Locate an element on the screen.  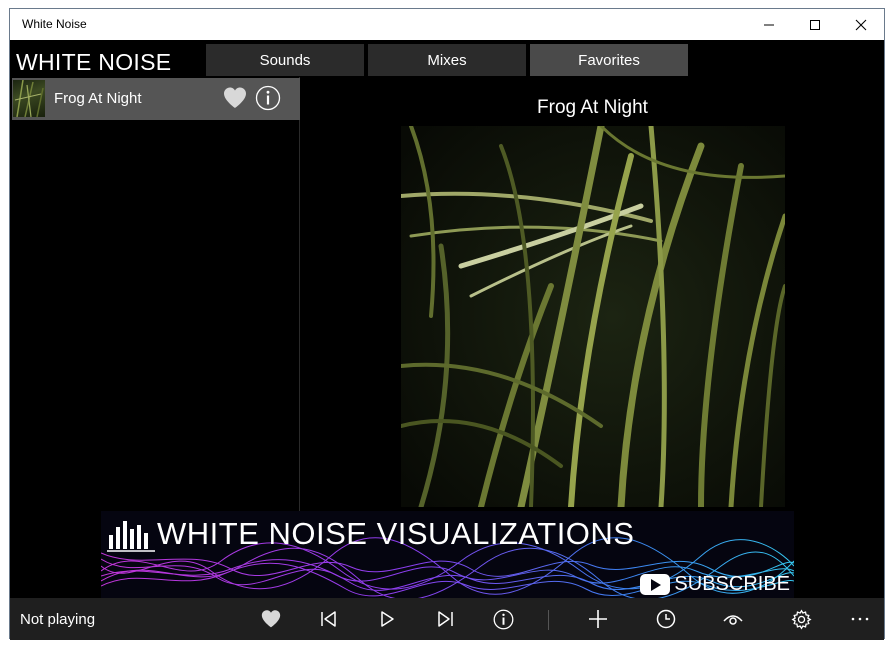
next-button is located at coordinates (445, 619).